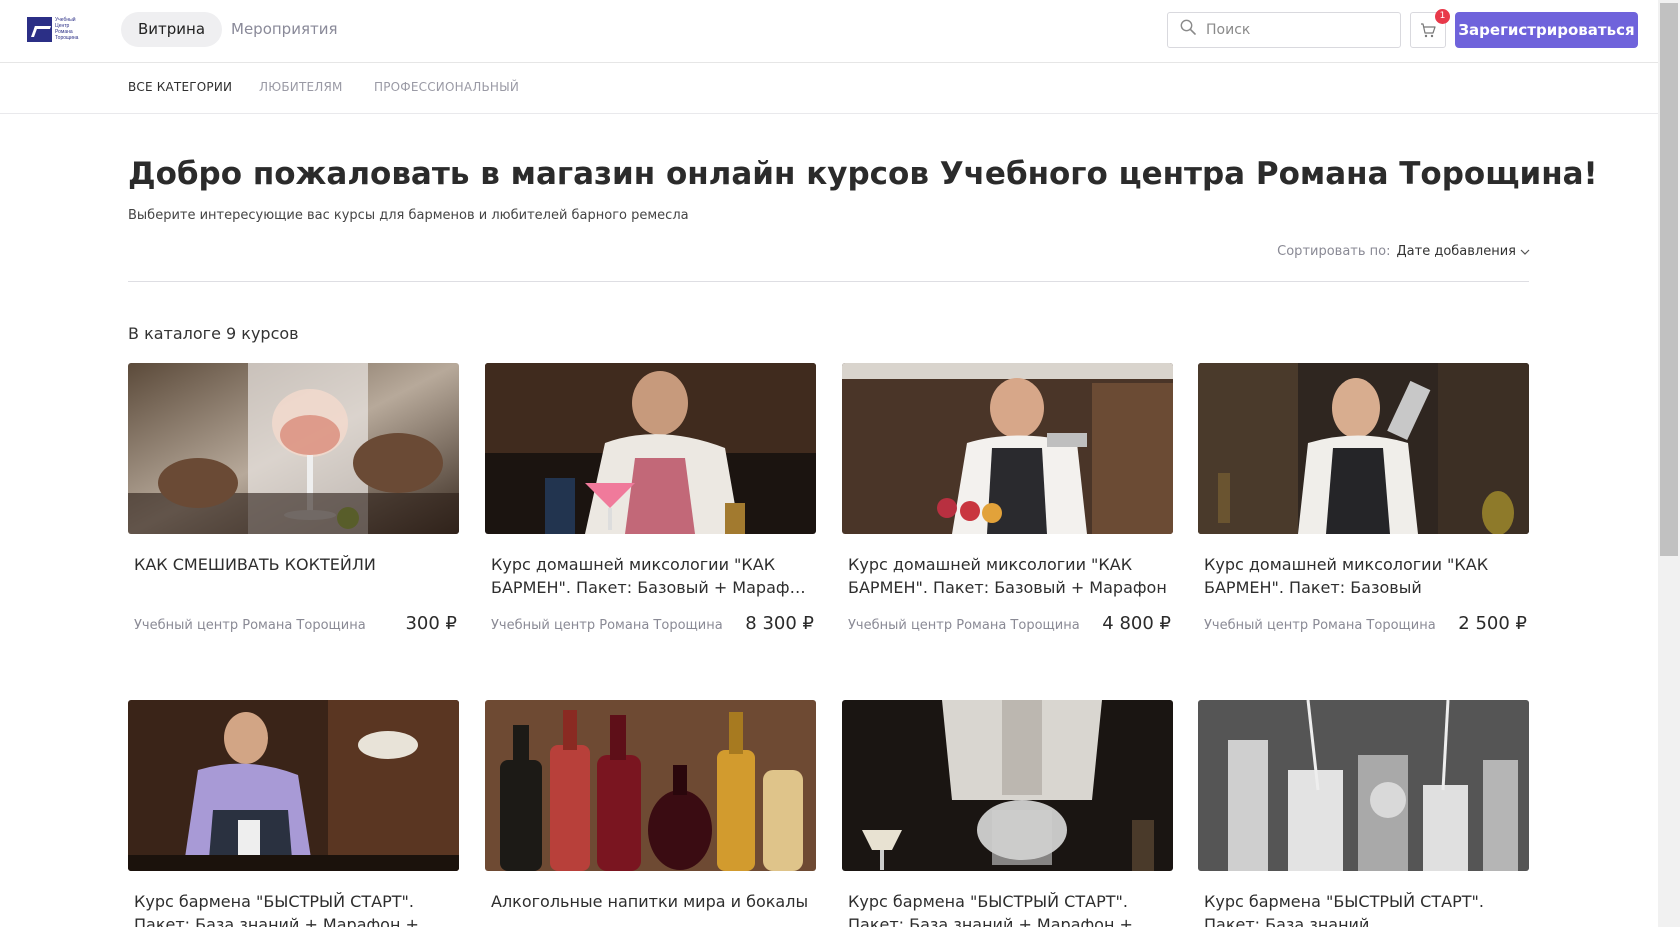  What do you see at coordinates (284, 29) in the screenshot?
I see `tab-events: Мероприятия` at bounding box center [284, 29].